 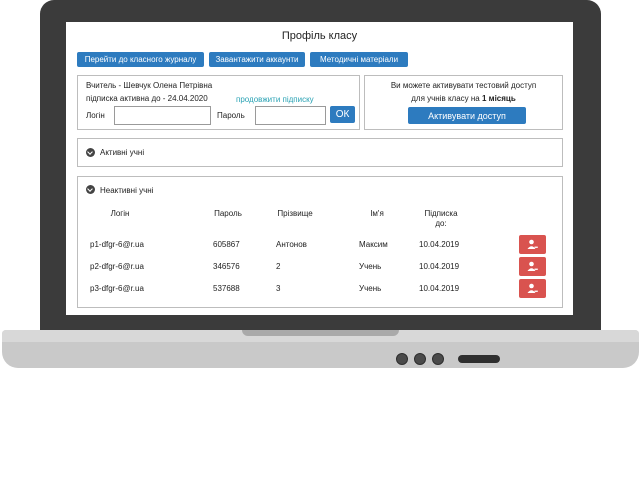 What do you see at coordinates (479, 359) in the screenshot?
I see `laptop-slot` at bounding box center [479, 359].